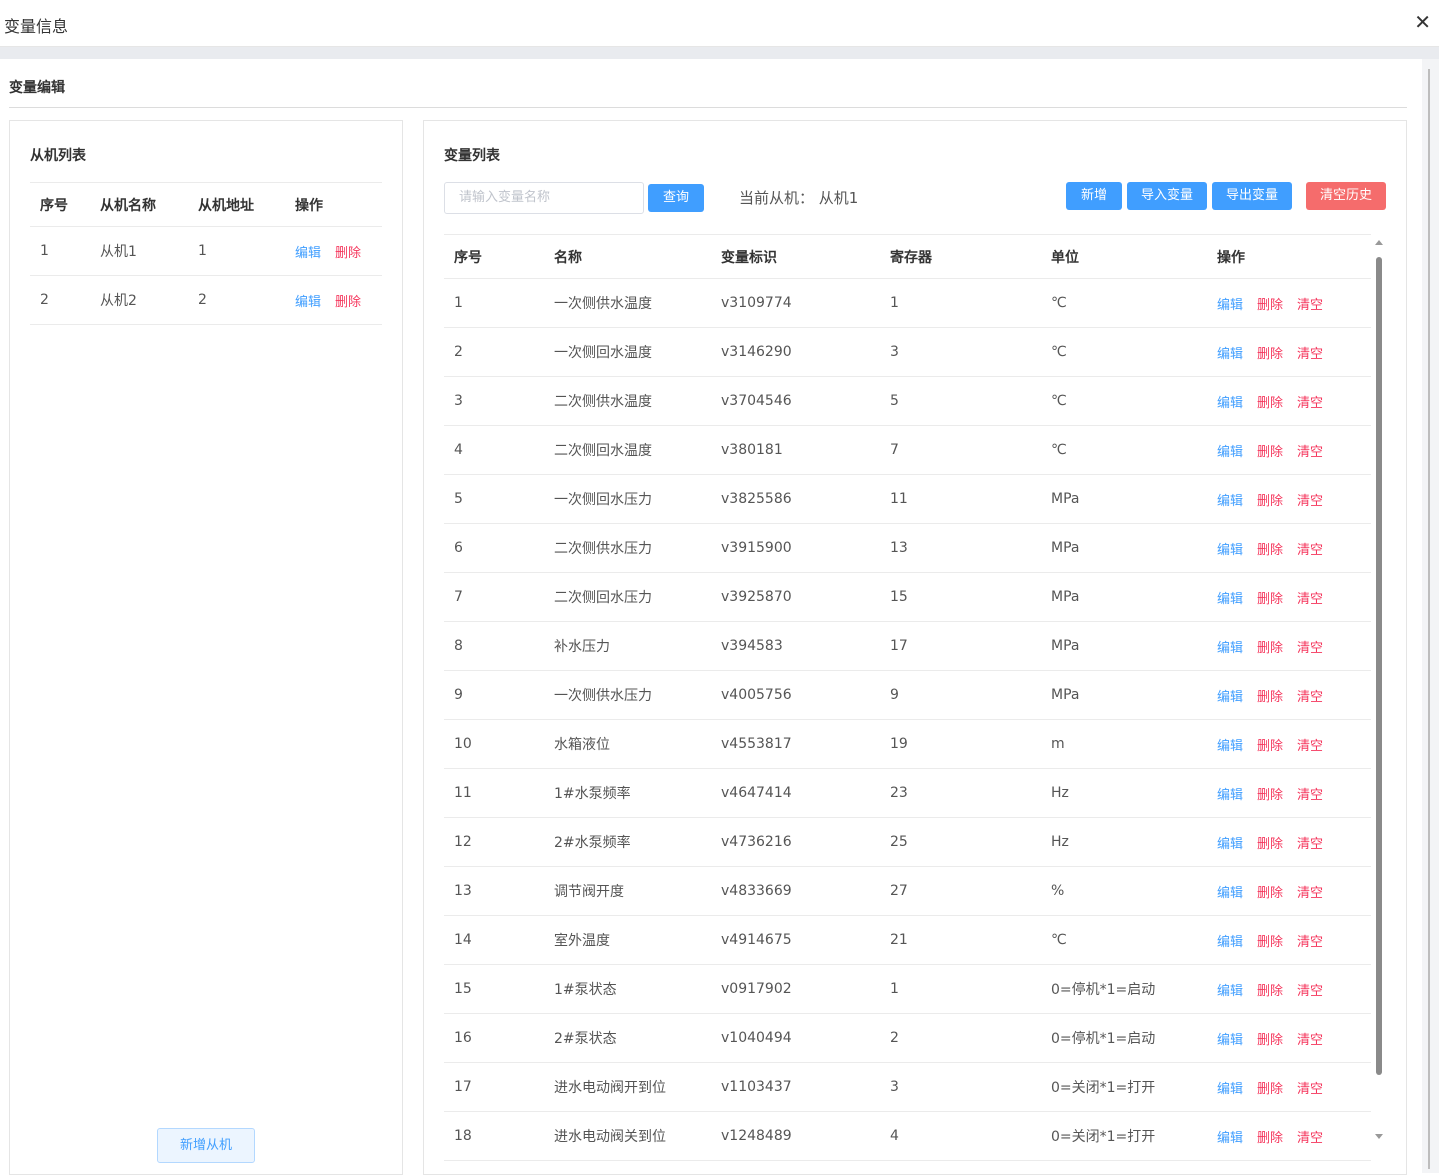  I want to click on outer-scrollbar, so click(1430, 616).